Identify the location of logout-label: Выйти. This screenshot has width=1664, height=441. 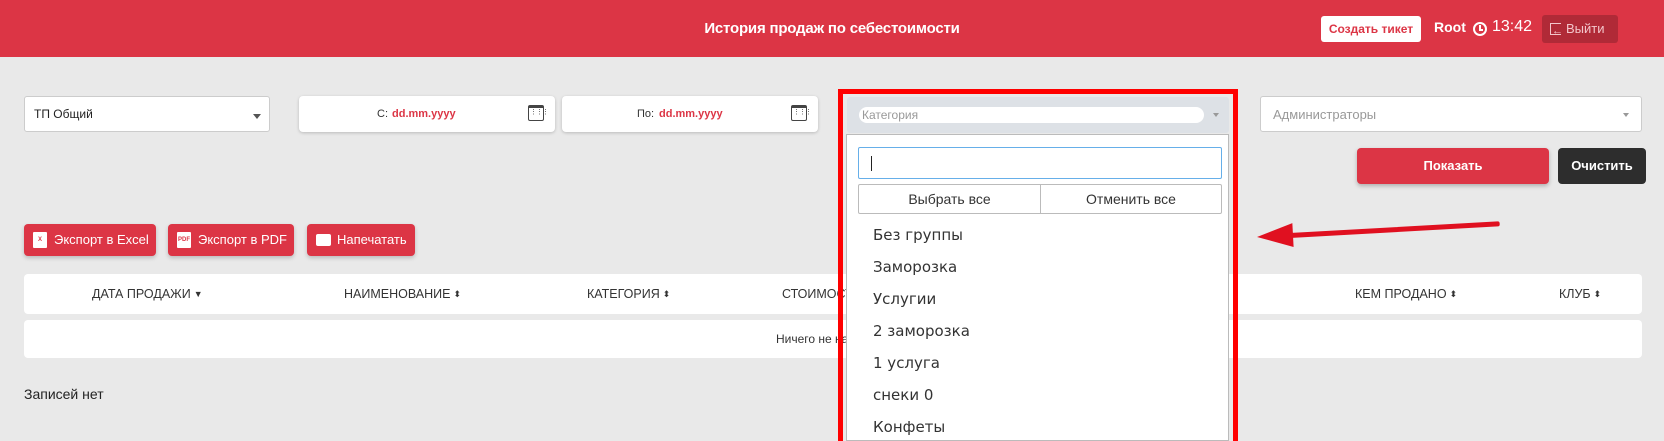
(1585, 28).